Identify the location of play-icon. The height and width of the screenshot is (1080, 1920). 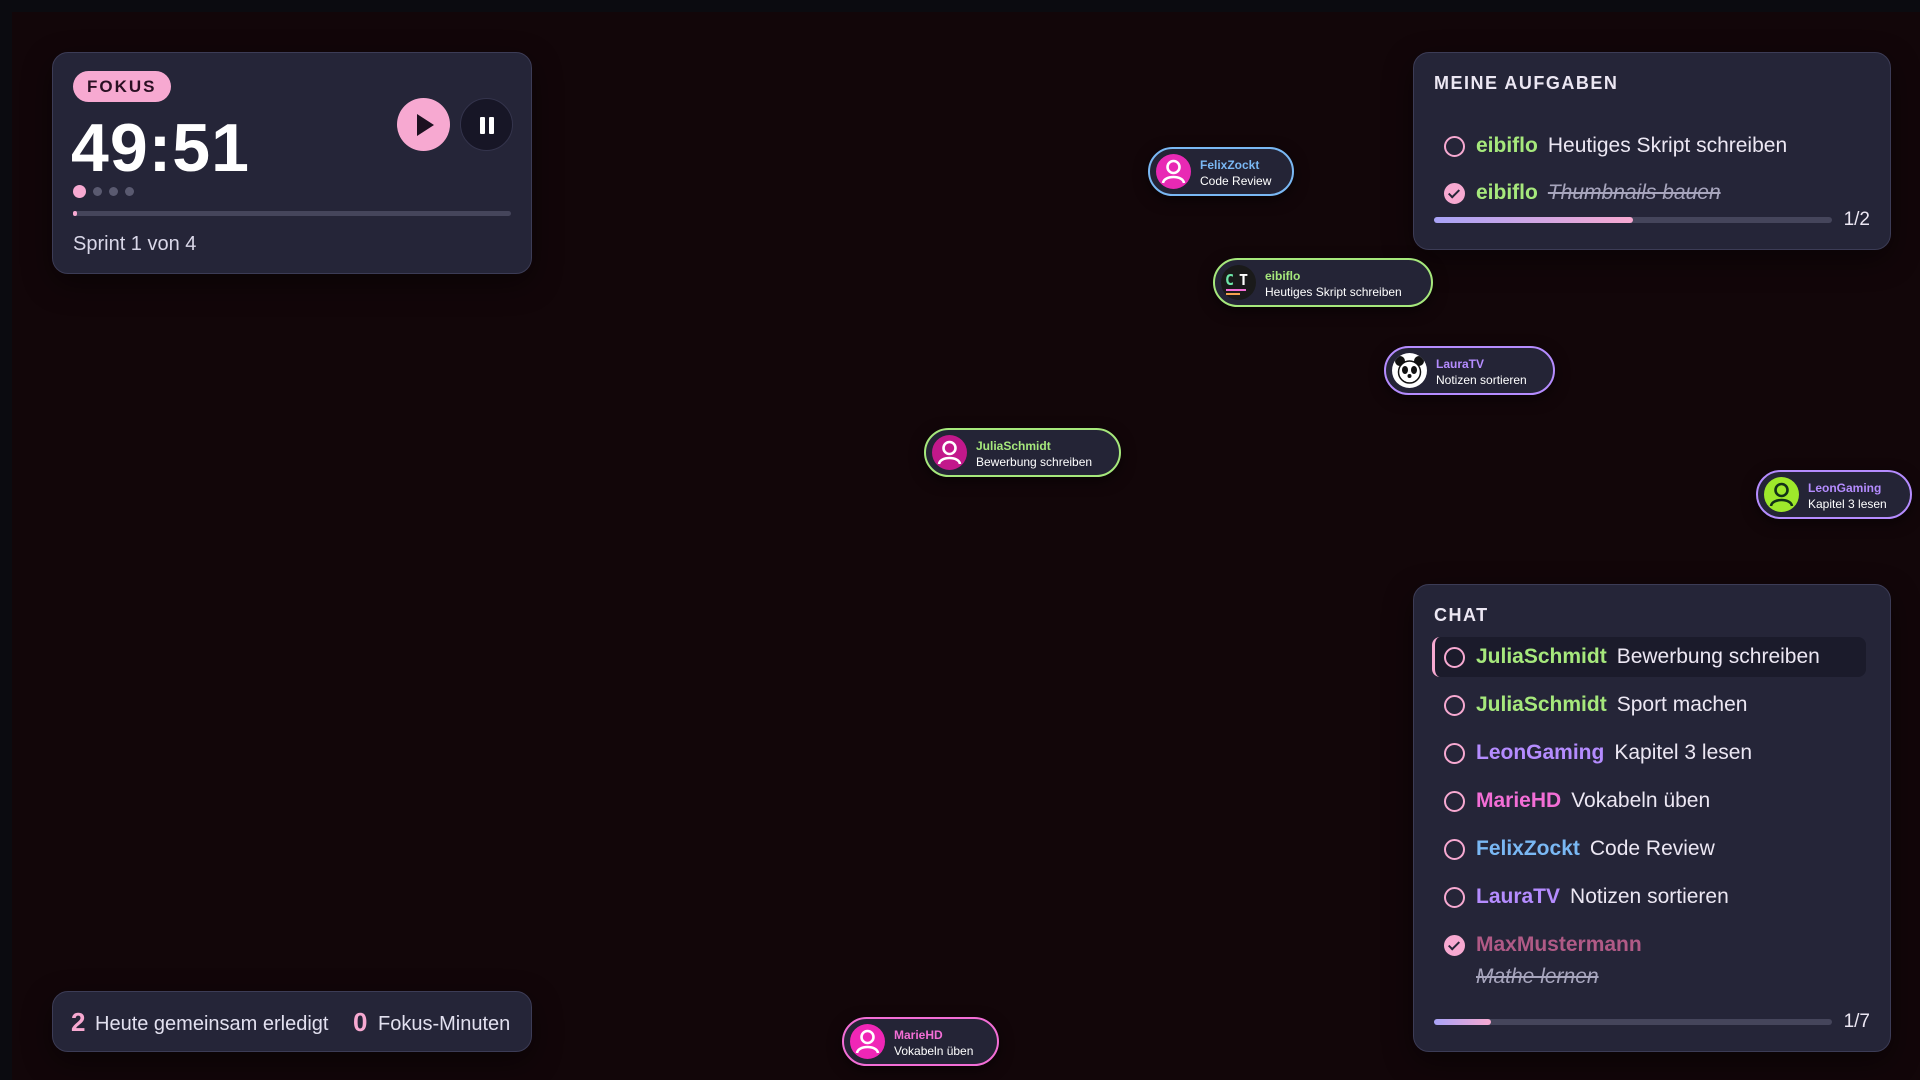
(425, 125).